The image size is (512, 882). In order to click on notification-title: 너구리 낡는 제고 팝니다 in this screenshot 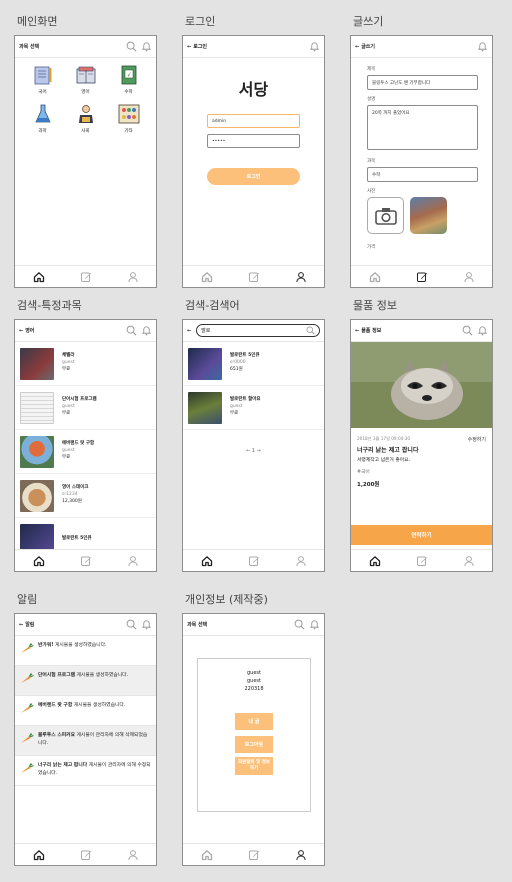, I will do `click(63, 765)`.